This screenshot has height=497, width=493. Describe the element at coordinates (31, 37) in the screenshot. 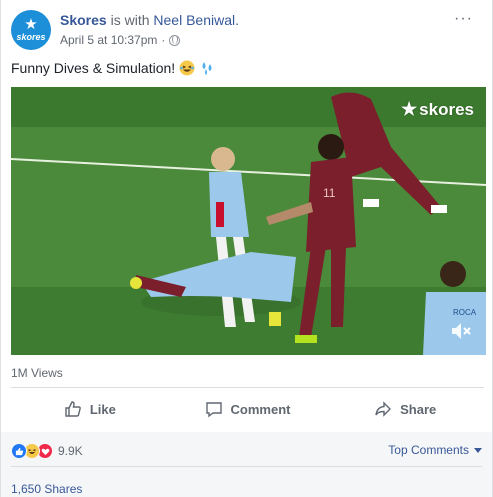

I see `avatar-brand: skores` at that location.